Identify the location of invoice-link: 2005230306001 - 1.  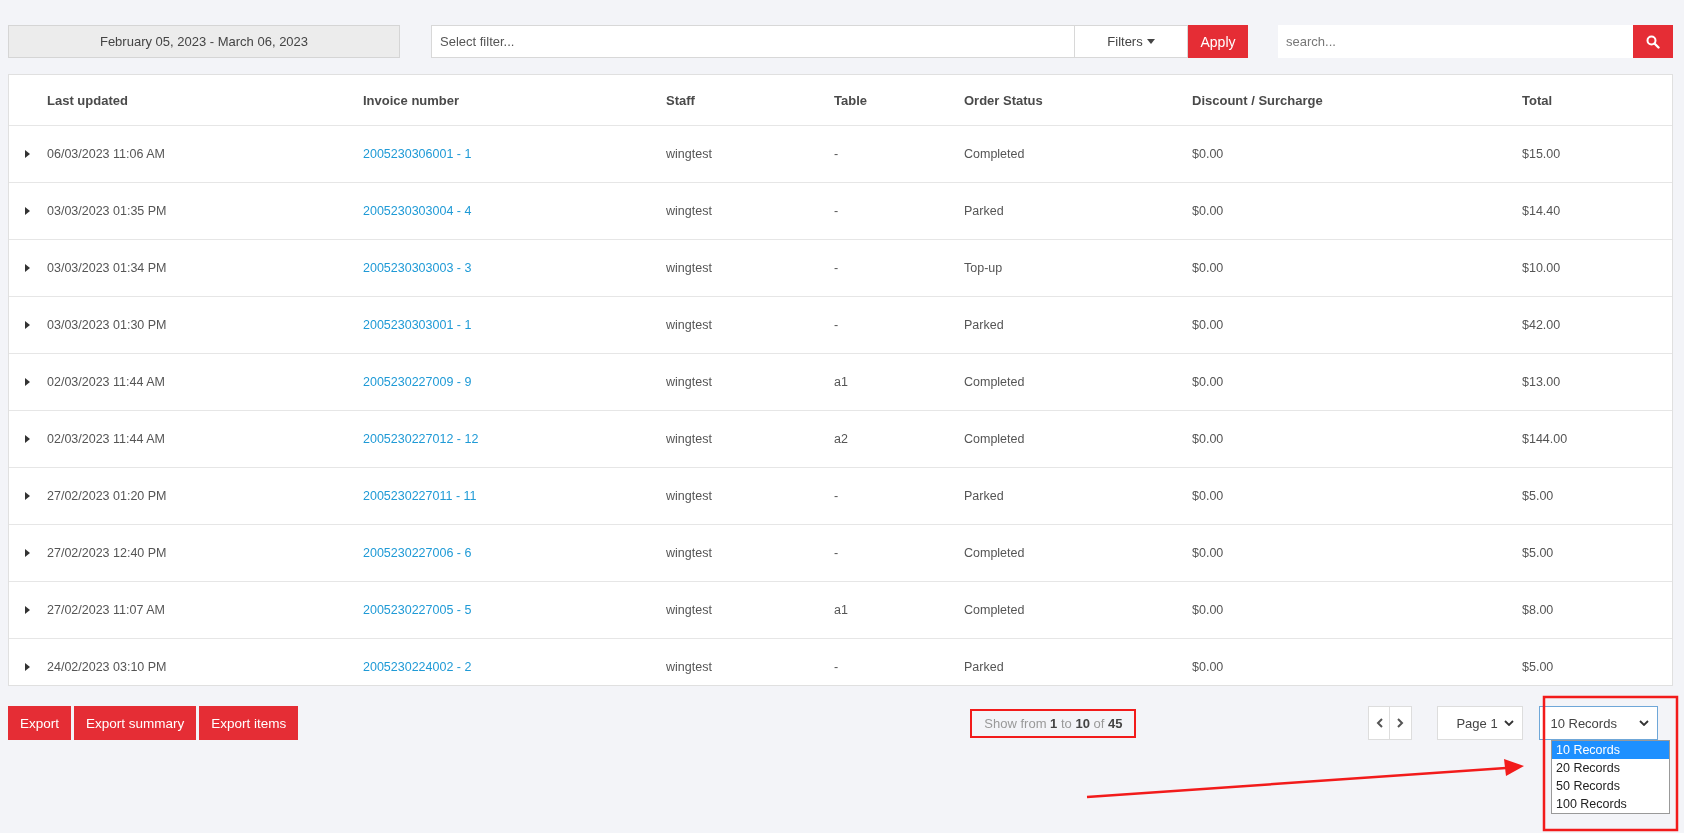
(417, 154).